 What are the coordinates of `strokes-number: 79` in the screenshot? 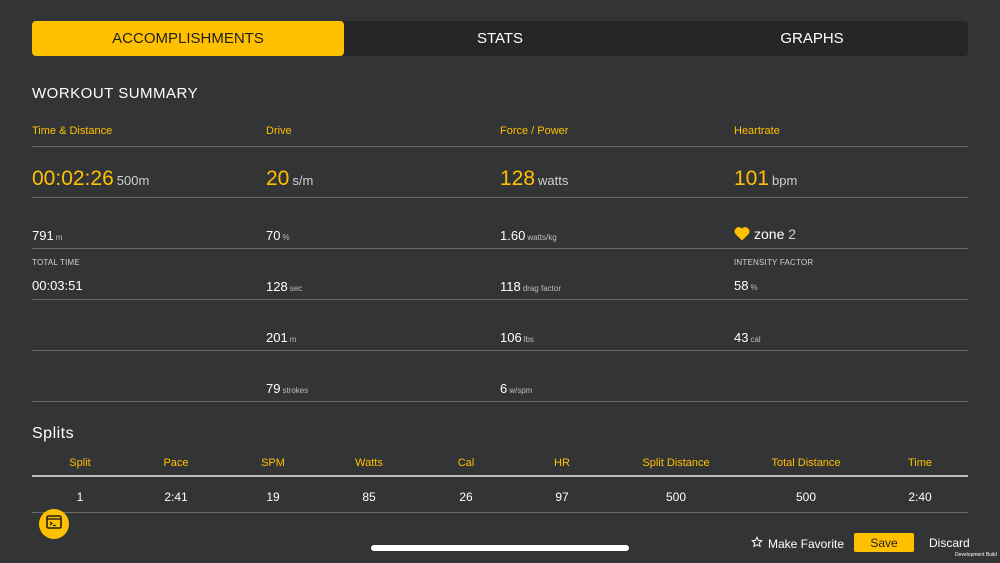 It's located at (273, 388).